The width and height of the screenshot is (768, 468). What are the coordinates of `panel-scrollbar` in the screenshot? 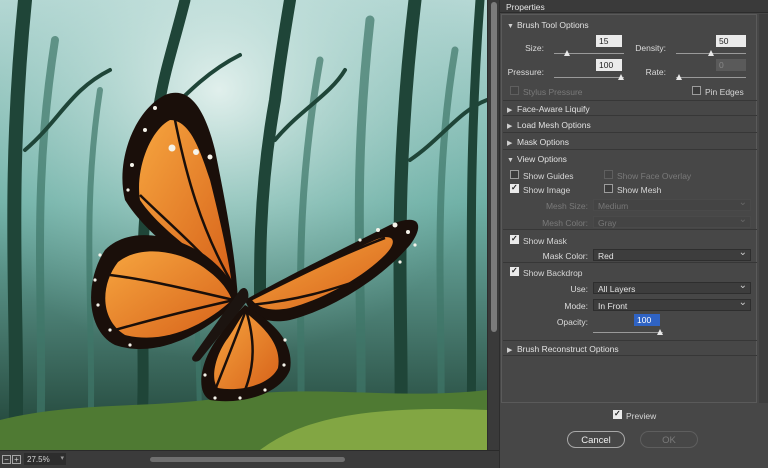 It's located at (763, 208).